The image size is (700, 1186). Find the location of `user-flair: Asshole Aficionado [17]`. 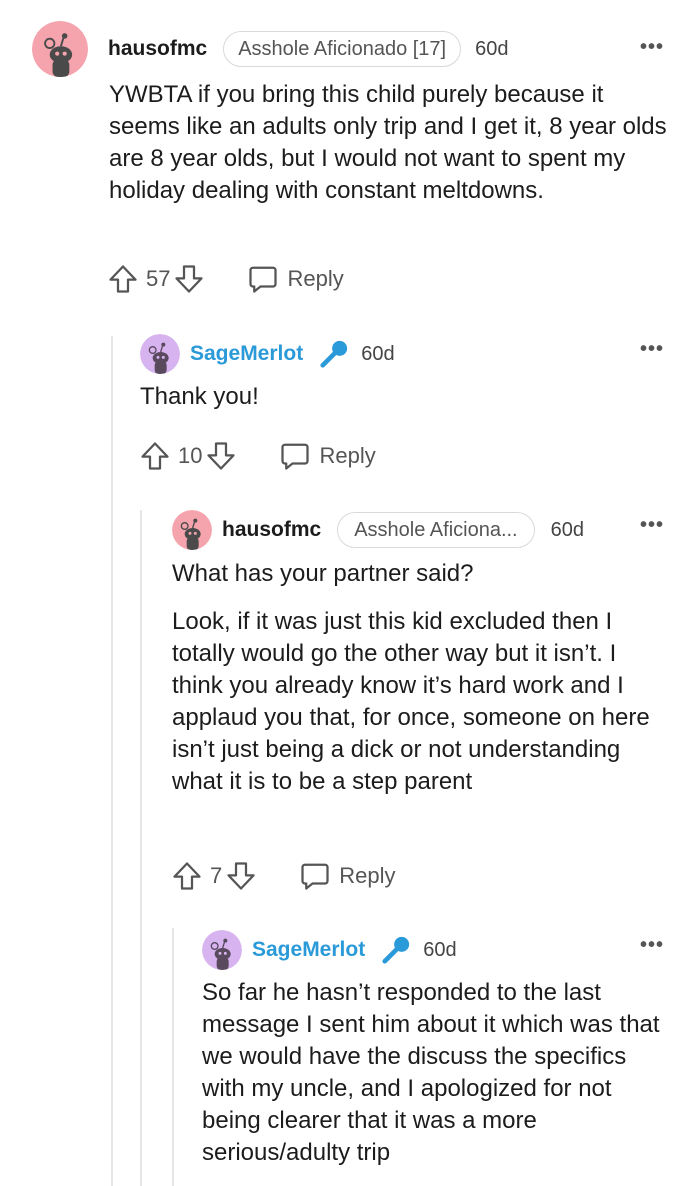

user-flair: Asshole Aficionado [17] is located at coordinates (342, 49).